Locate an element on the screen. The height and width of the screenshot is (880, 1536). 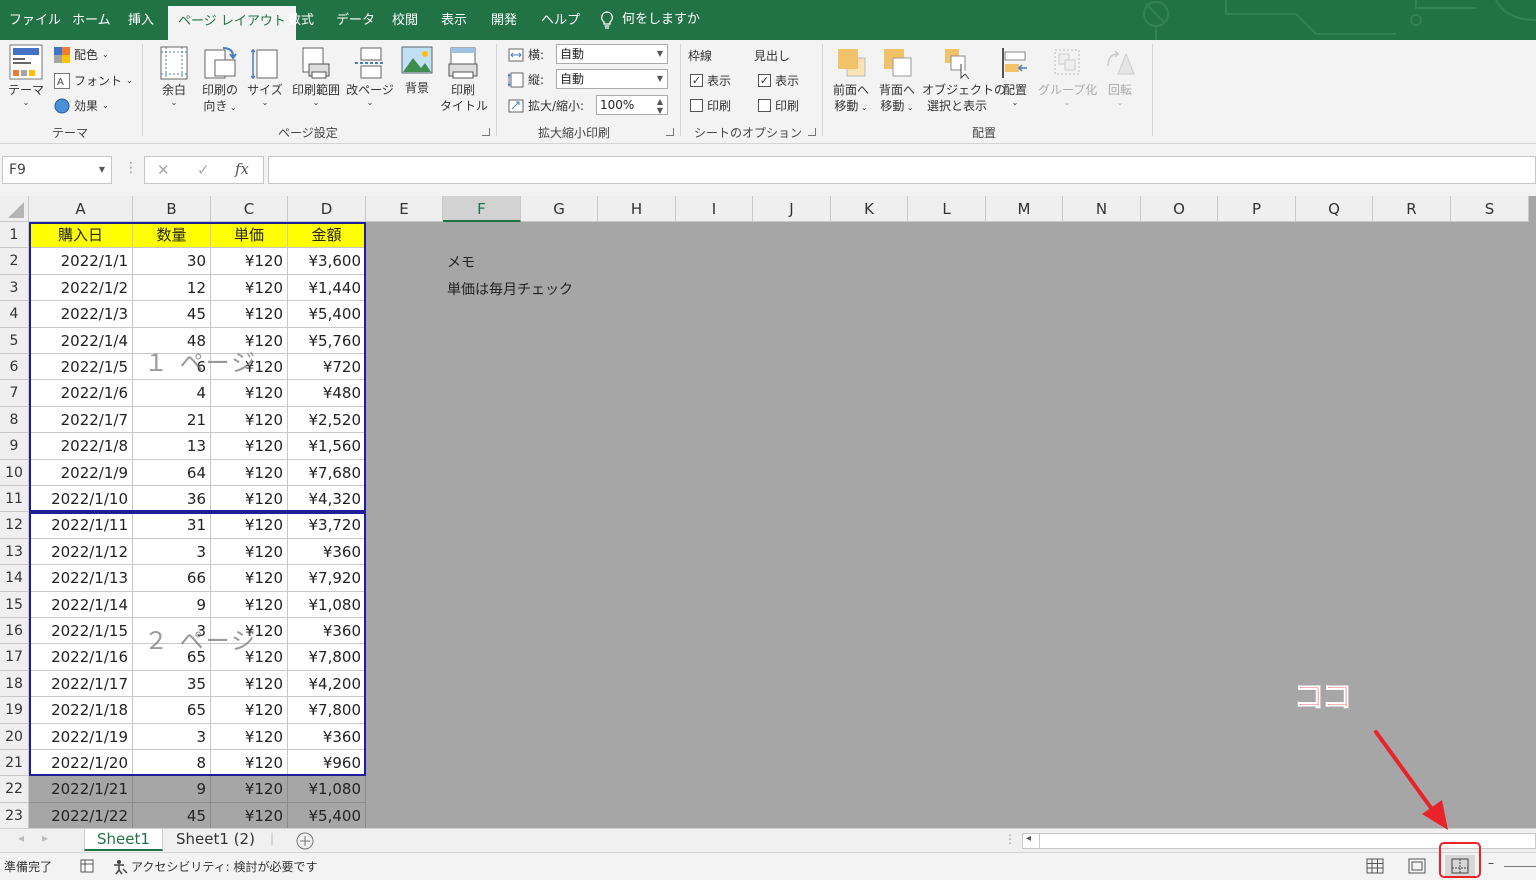
headings-print-checkbox: 印刷 is located at coordinates (778, 105).